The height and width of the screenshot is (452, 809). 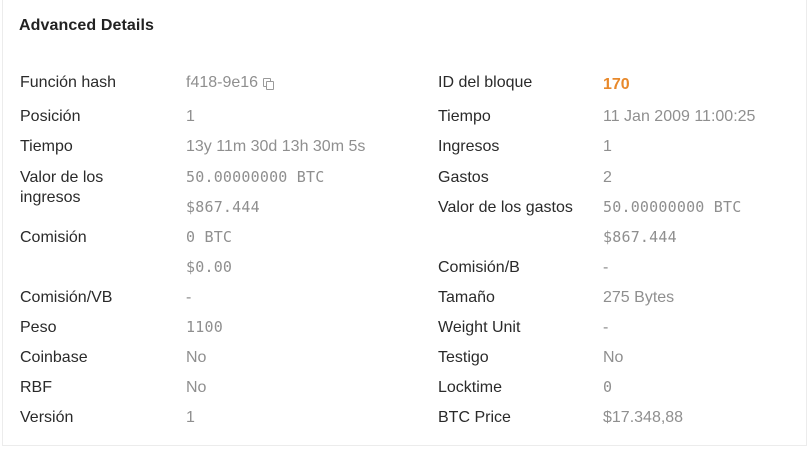 I want to click on fee-btc: 0 BTC, so click(x=209, y=237).